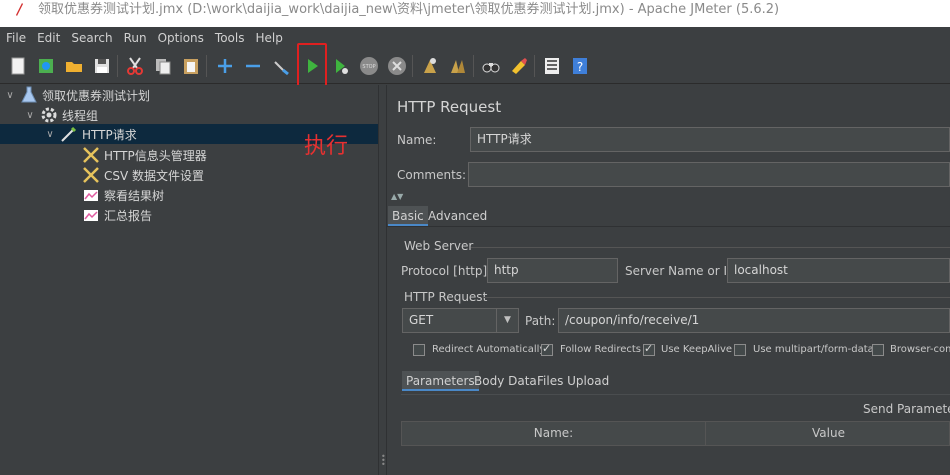 The image size is (950, 475). I want to click on menu-search: Search, so click(91, 38).